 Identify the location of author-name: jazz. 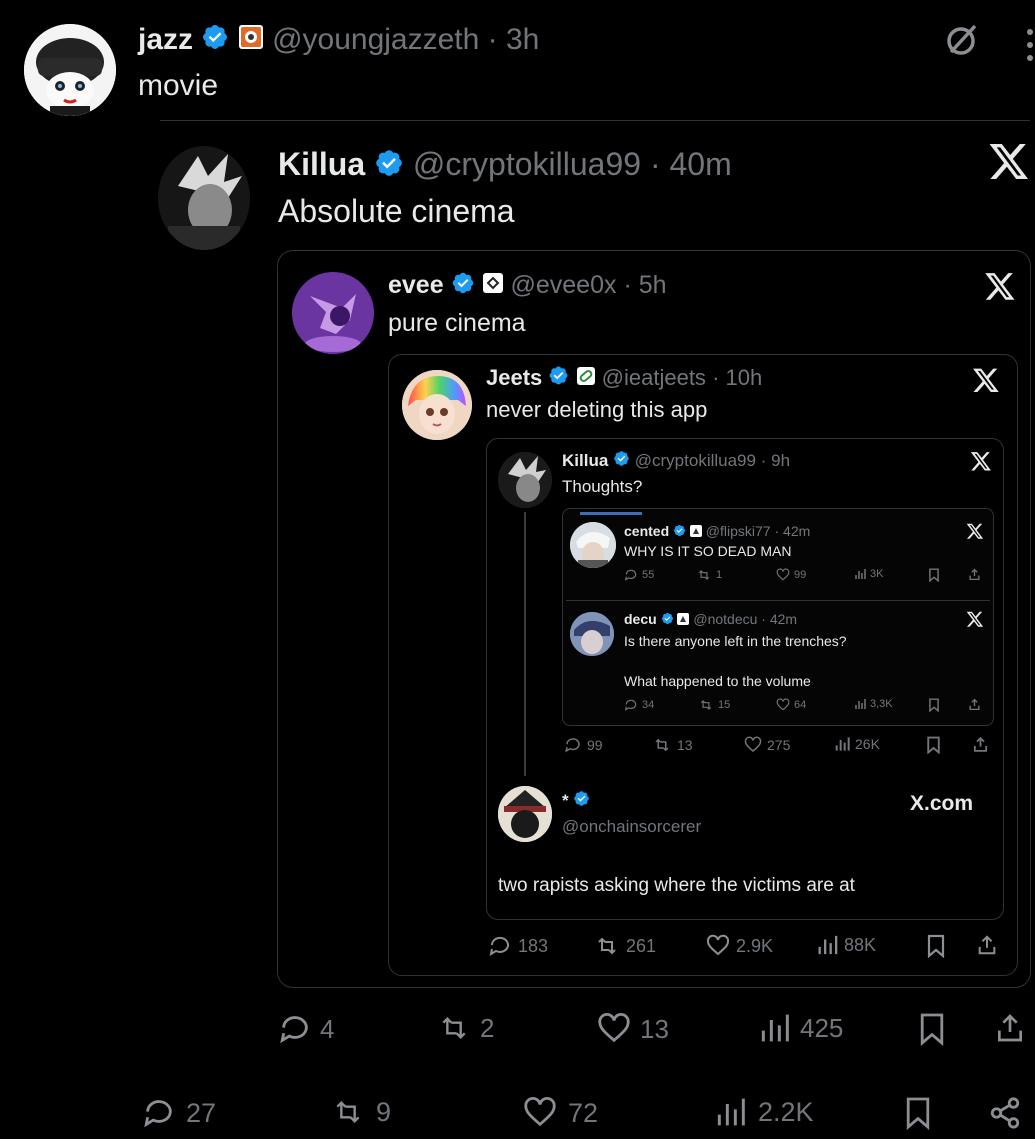
(165, 39).